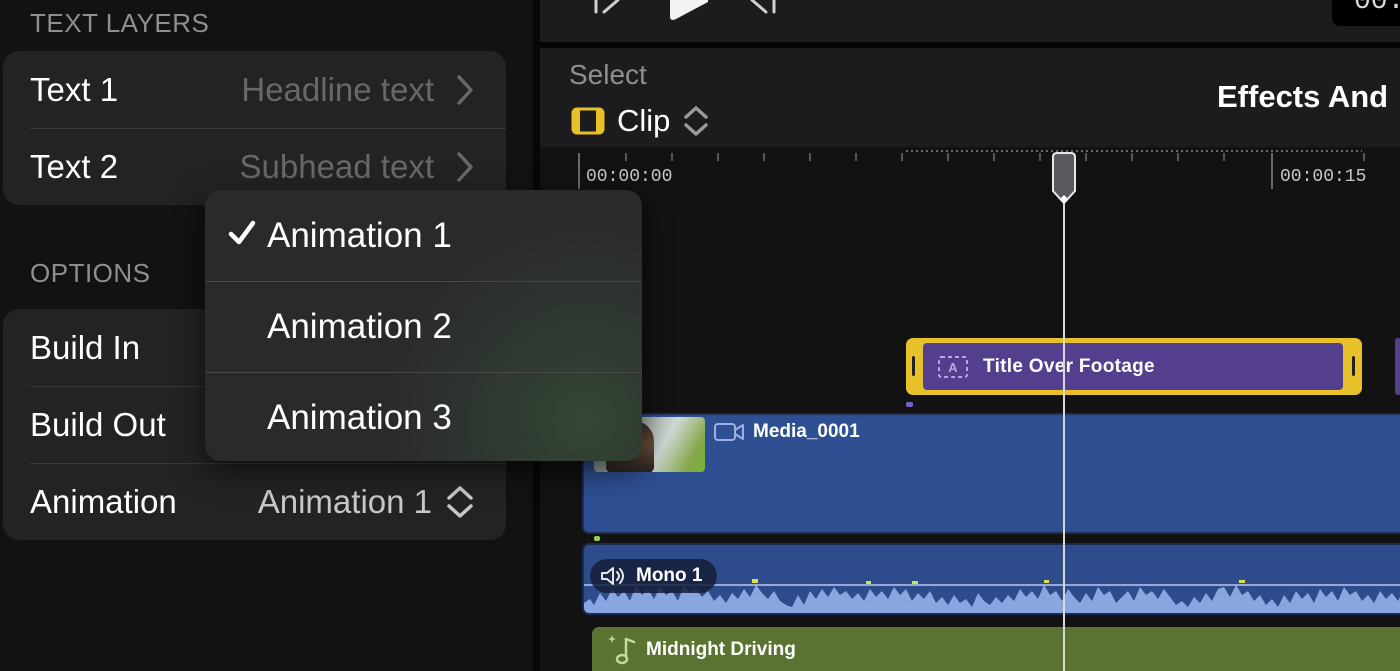 This screenshot has height=671, width=1400. I want to click on video-clip: Media_0001, so click(991, 473).